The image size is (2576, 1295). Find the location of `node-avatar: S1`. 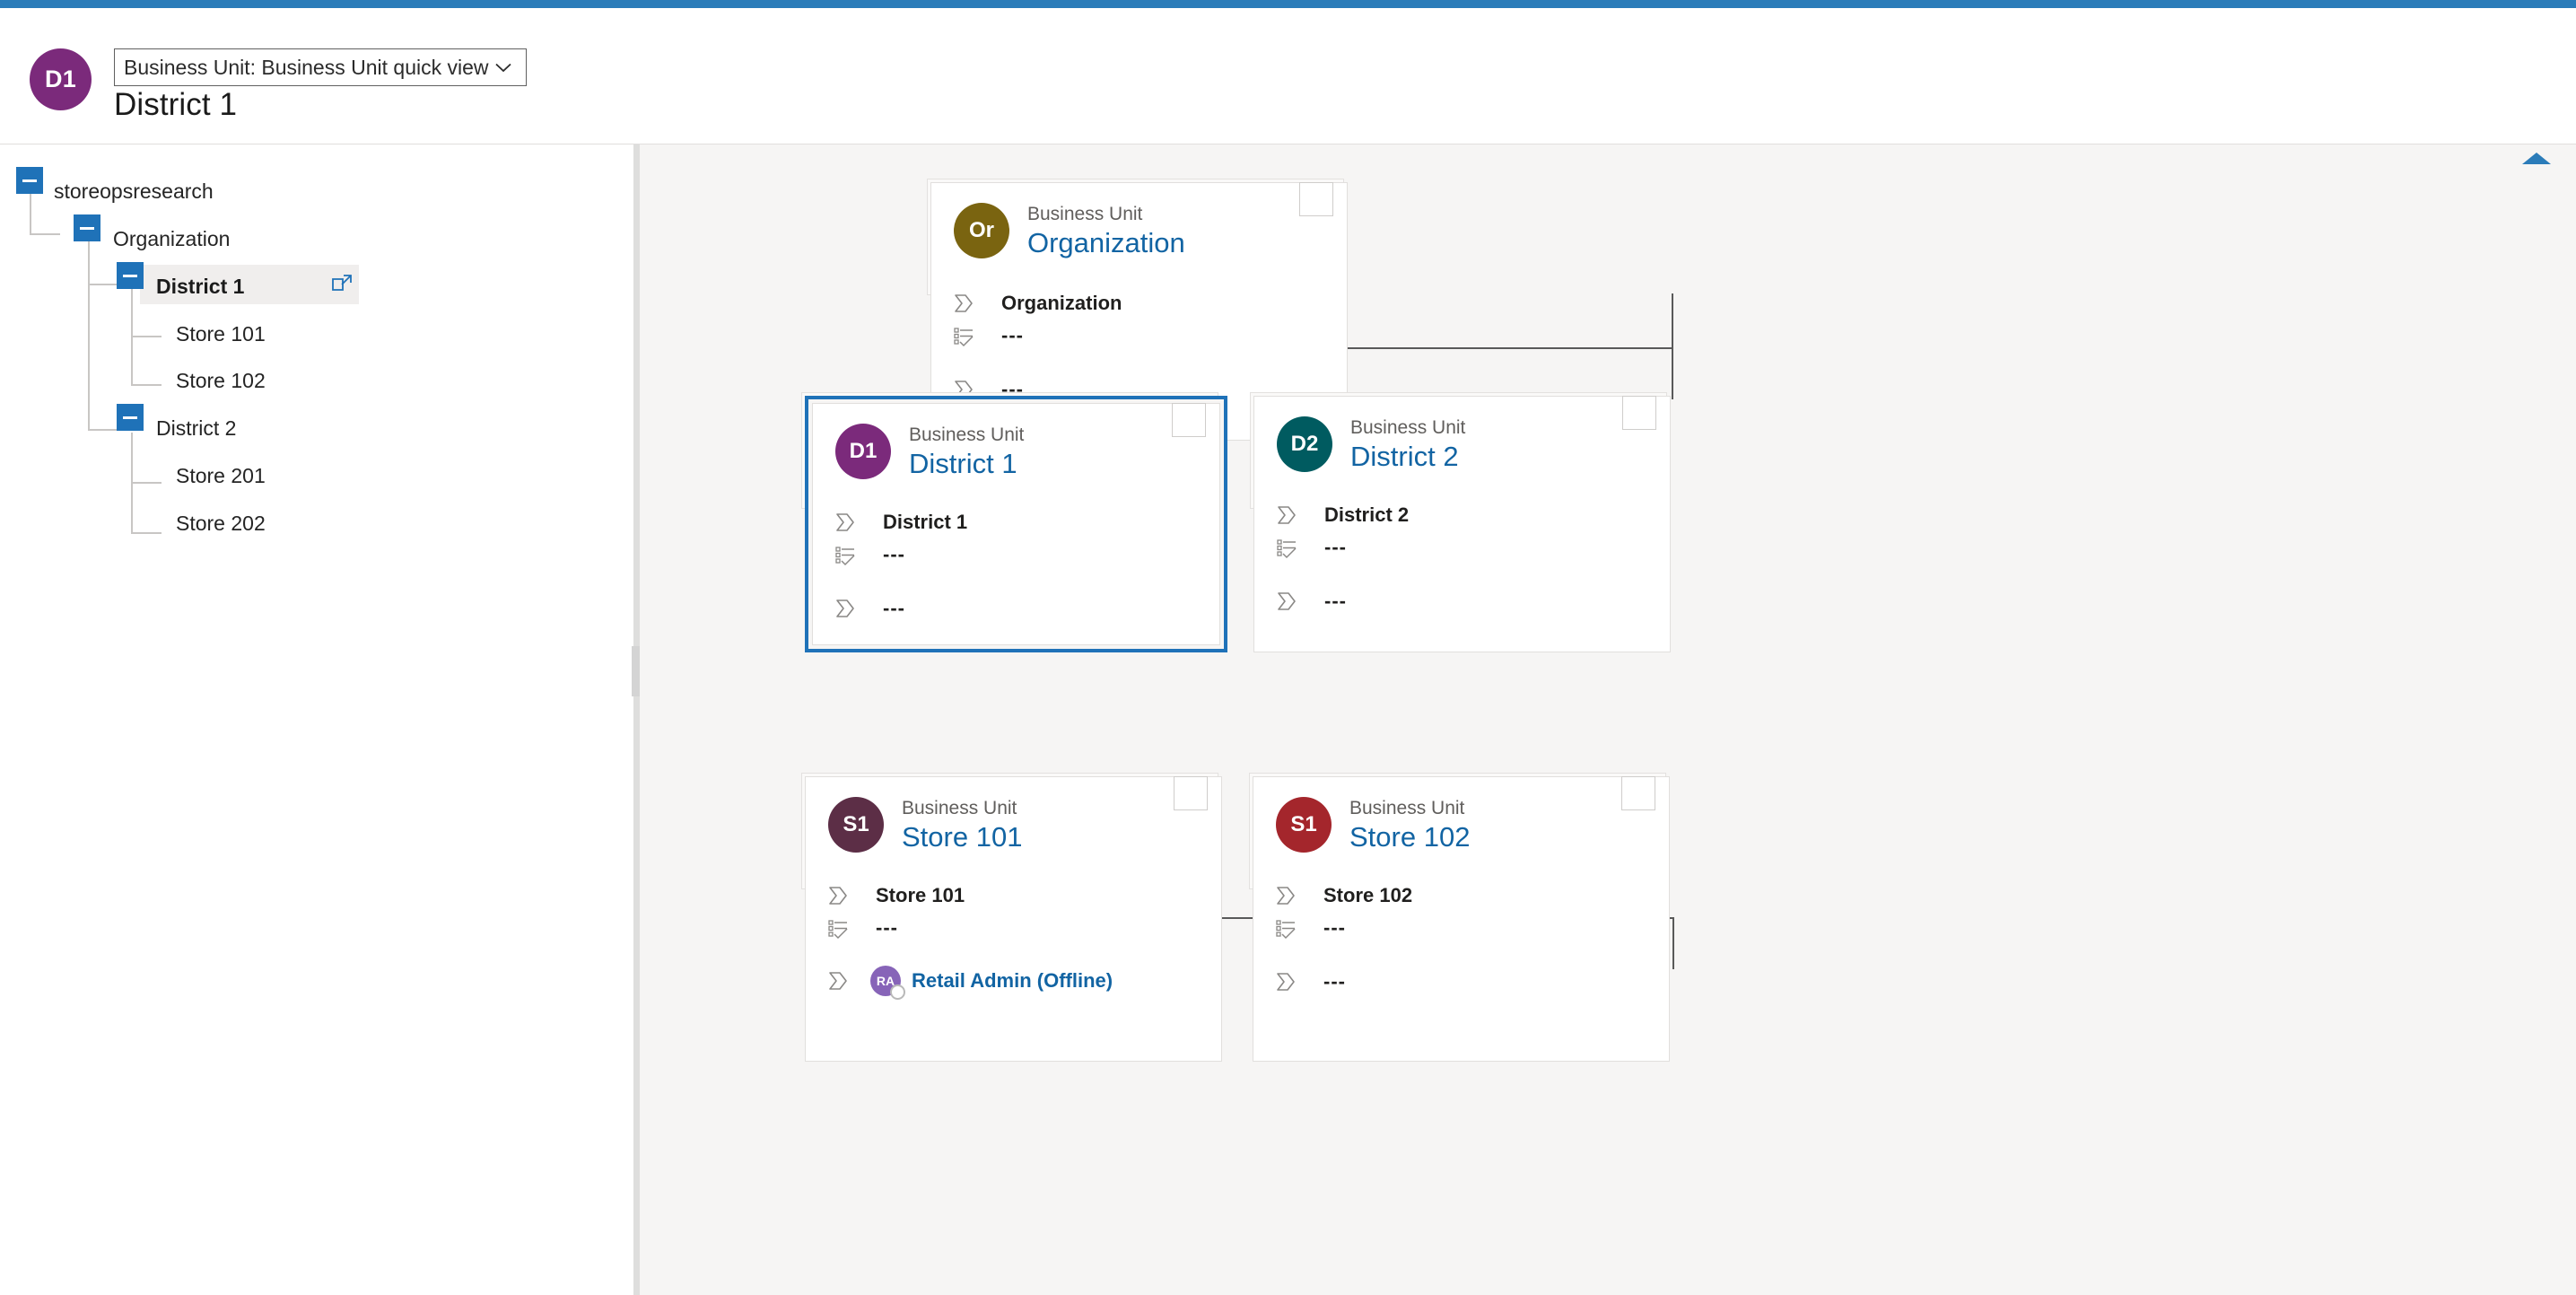

node-avatar: S1 is located at coordinates (1304, 825).